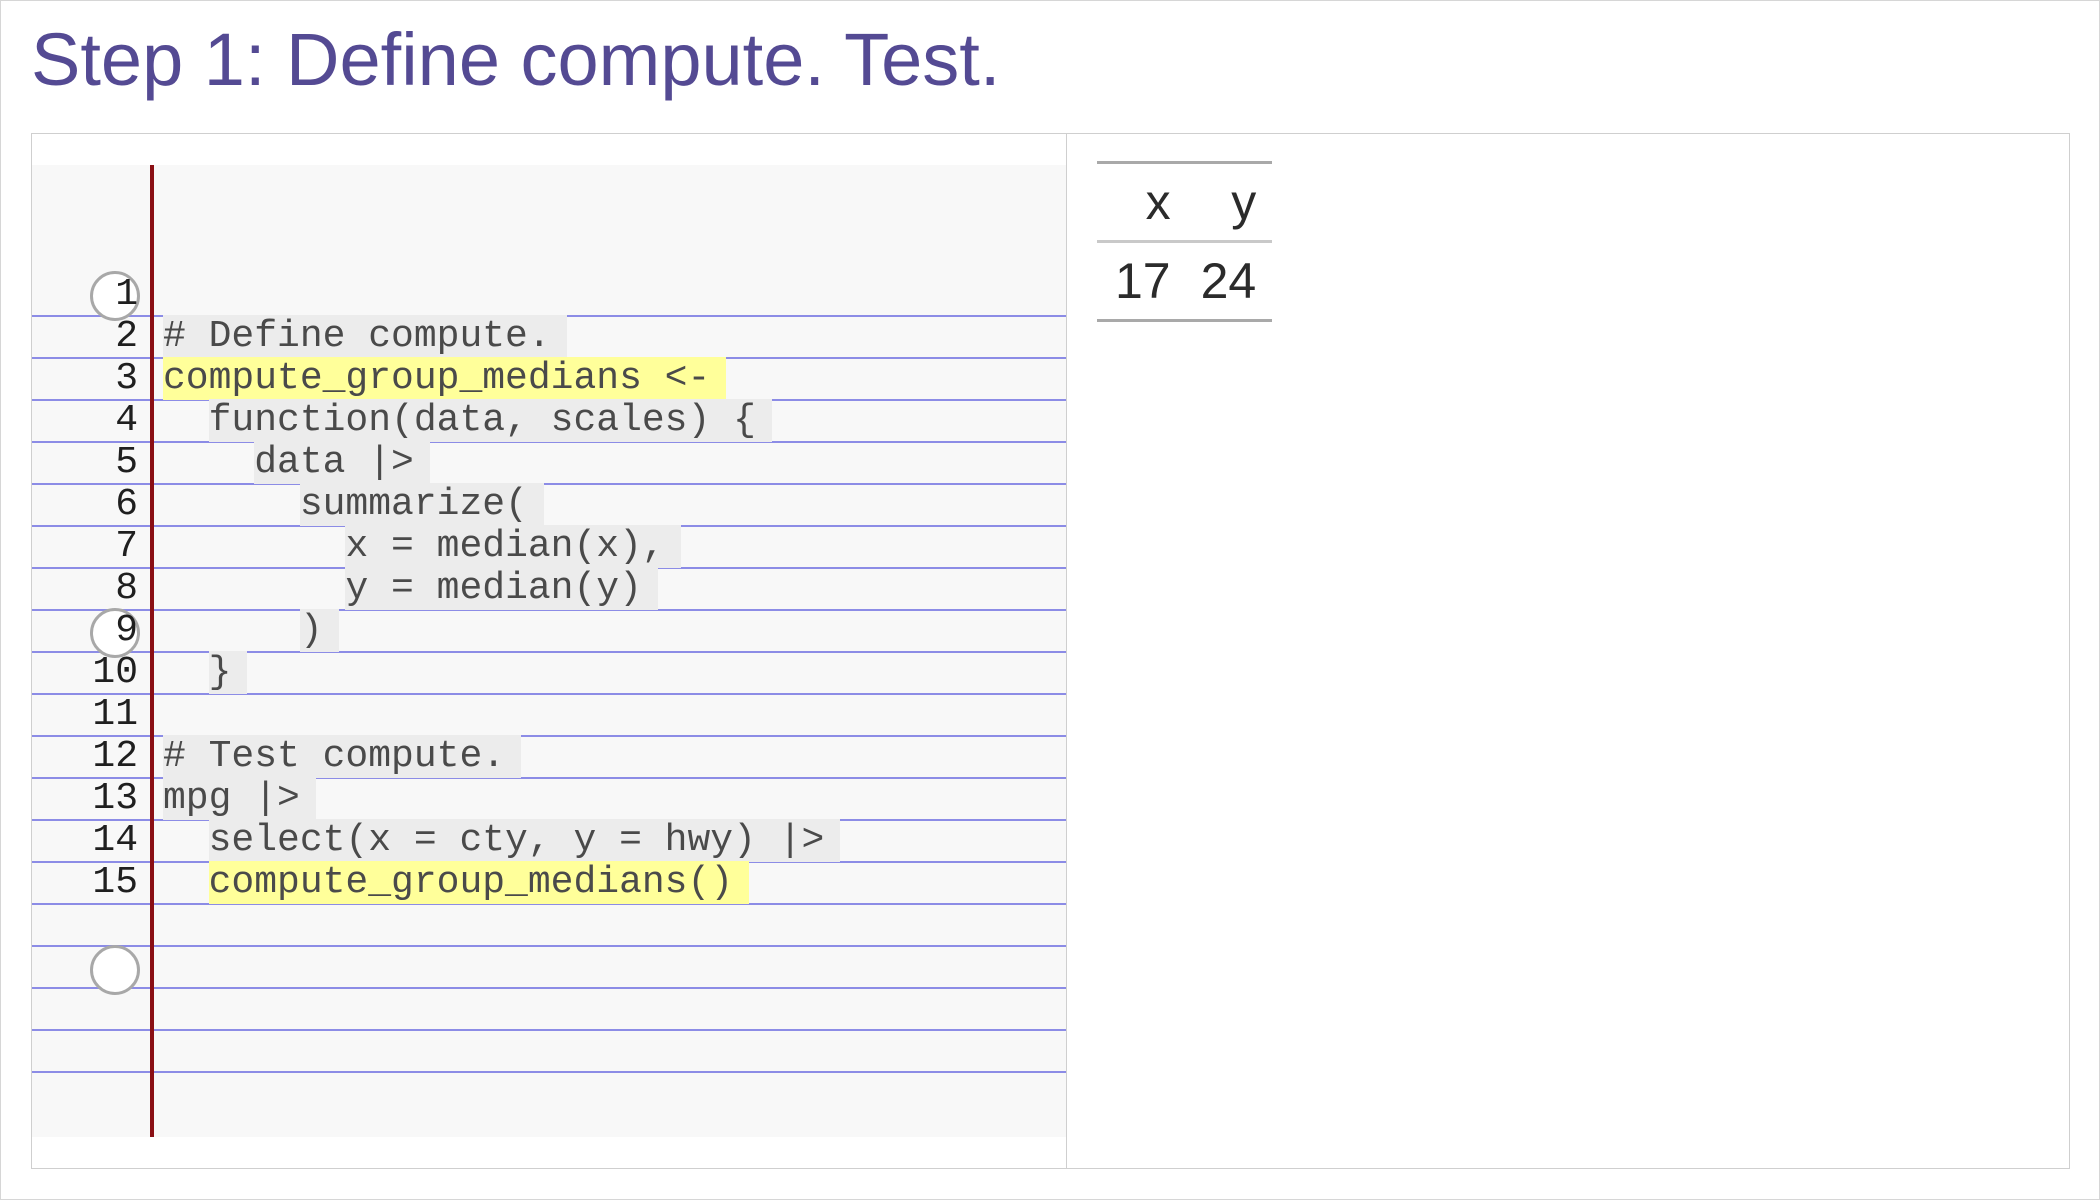 This screenshot has width=2100, height=1200. I want to click on line-number: 7, so click(126, 546).